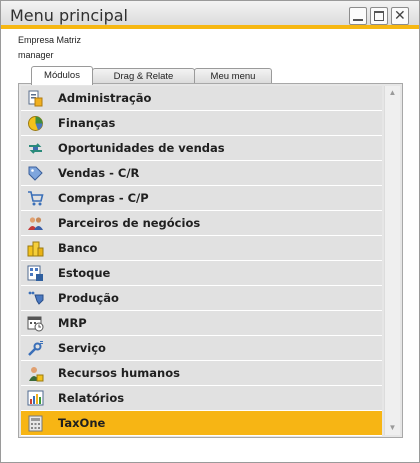 This screenshot has height=463, width=420. I want to click on reports-icon, so click(35, 398).